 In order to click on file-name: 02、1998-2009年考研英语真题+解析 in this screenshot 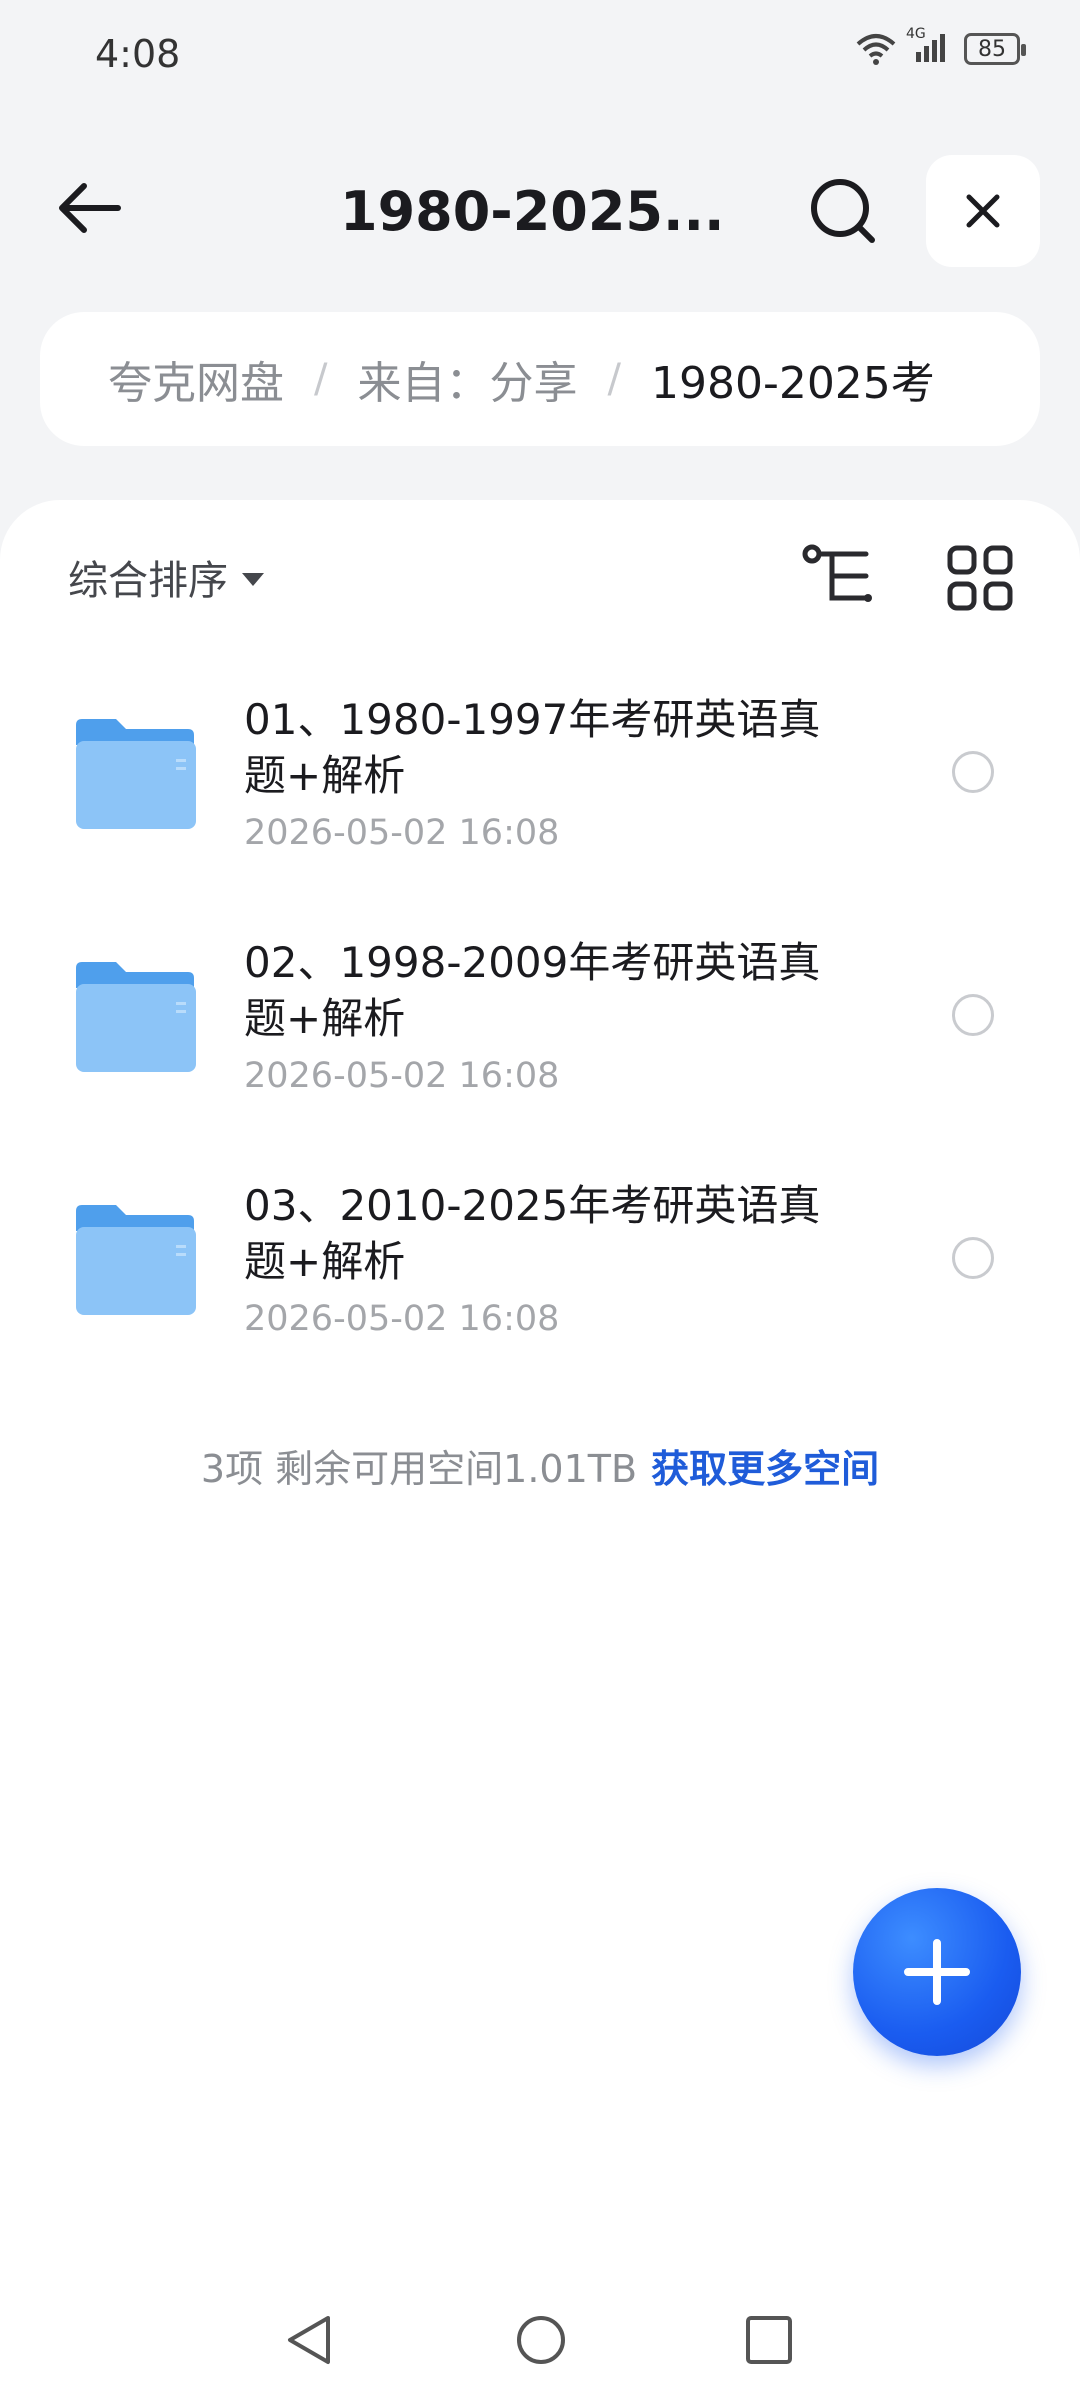, I will do `click(532, 990)`.